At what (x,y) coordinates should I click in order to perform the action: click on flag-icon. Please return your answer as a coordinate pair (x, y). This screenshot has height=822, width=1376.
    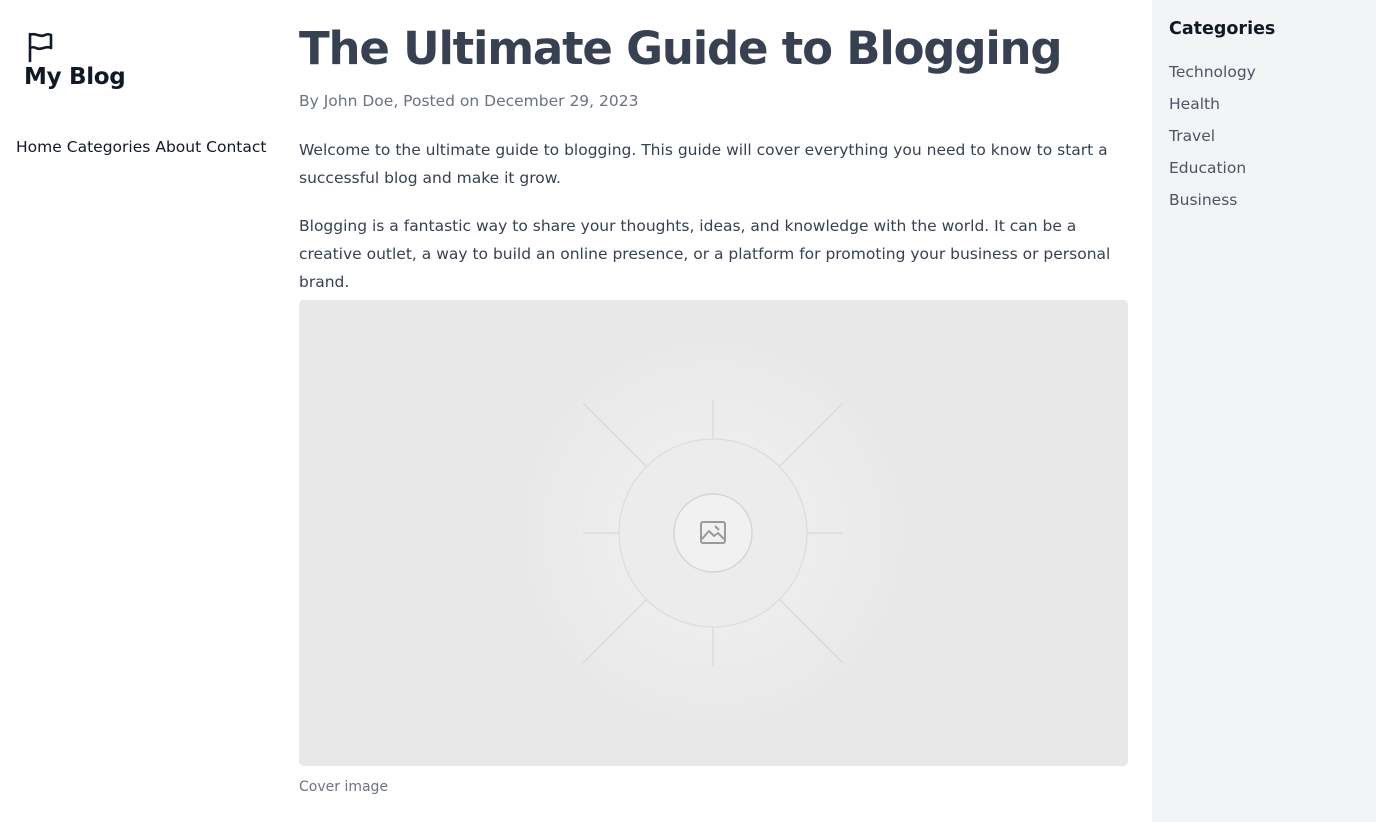
    Looking at the image, I should click on (40, 47).